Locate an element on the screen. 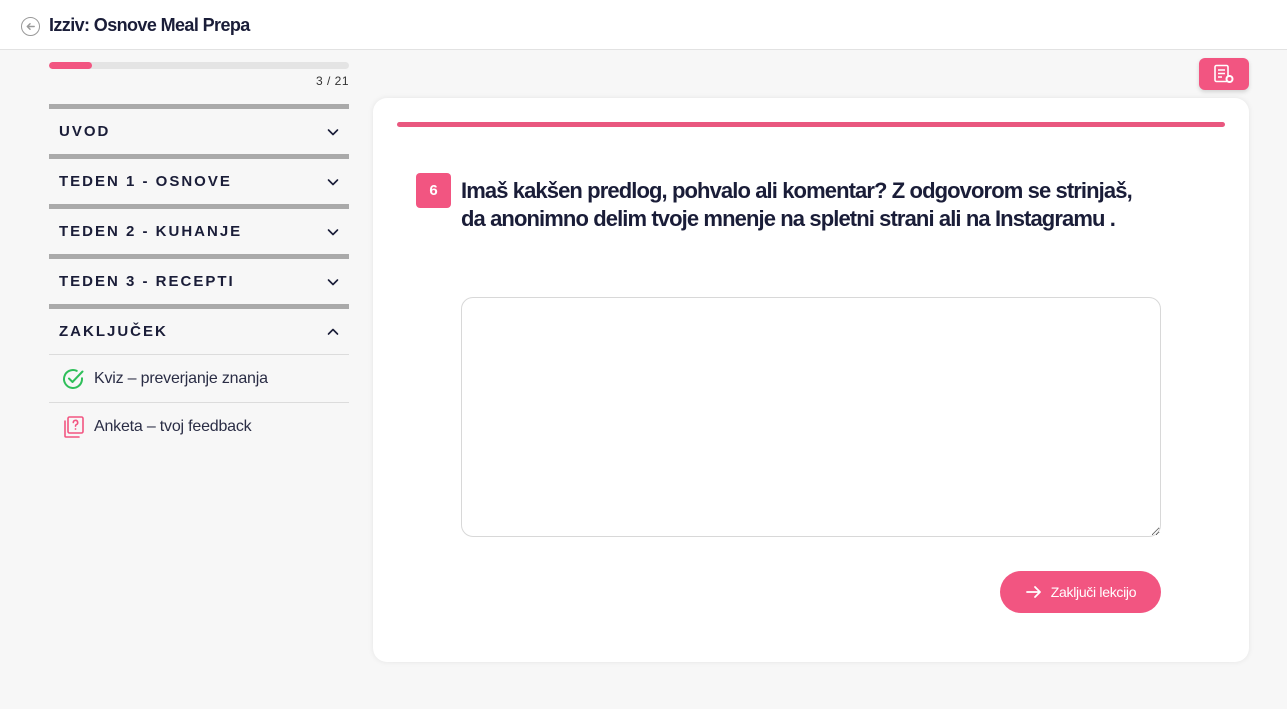 The image size is (1287, 709). arrow-right-icon is located at coordinates (1033, 592).